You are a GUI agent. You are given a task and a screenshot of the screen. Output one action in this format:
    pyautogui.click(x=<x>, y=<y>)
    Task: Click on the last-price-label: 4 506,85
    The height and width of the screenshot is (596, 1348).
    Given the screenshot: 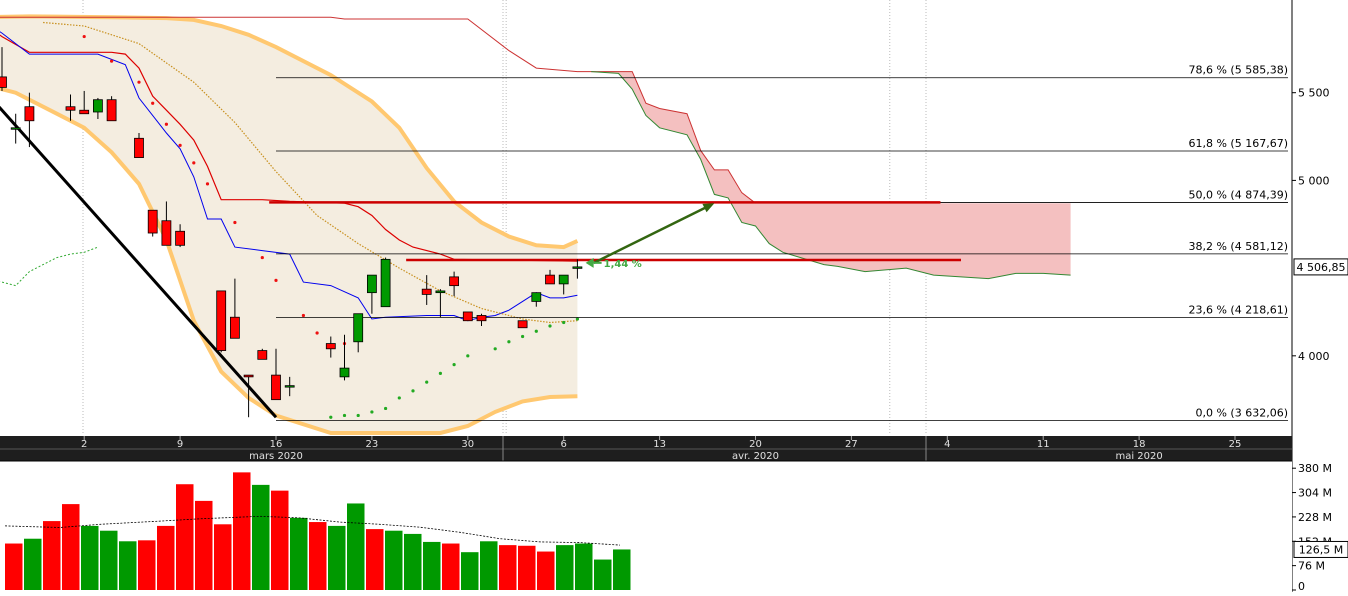 What is the action you would take?
    pyautogui.click(x=1321, y=267)
    